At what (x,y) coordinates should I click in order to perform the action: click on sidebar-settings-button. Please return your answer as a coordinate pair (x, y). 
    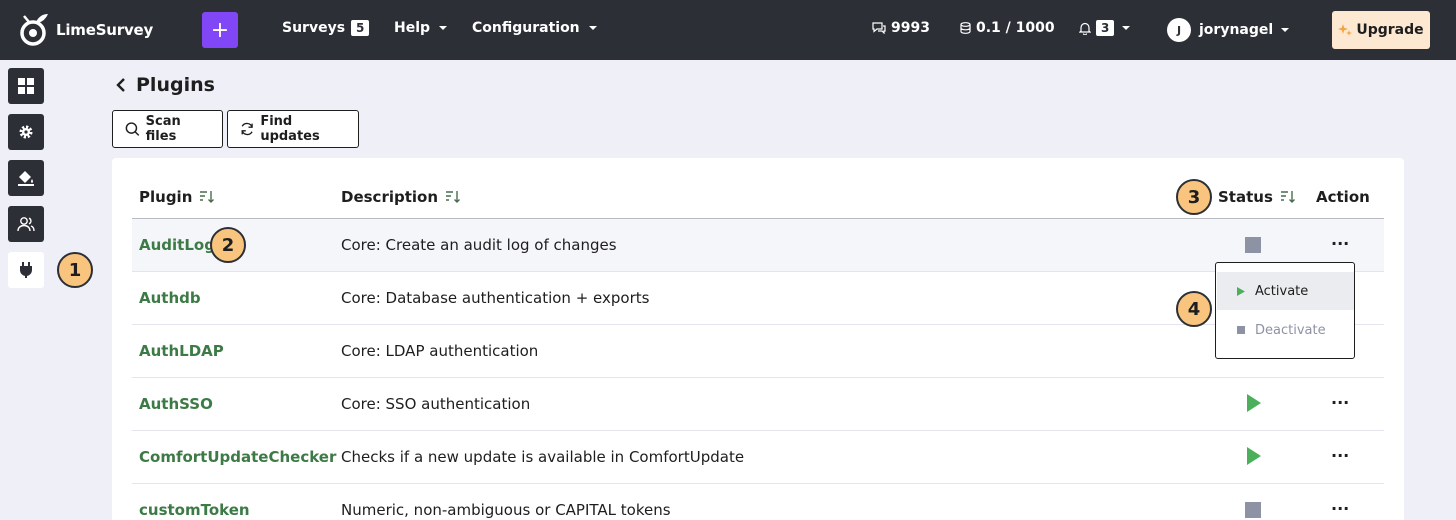
    Looking at the image, I should click on (26, 132).